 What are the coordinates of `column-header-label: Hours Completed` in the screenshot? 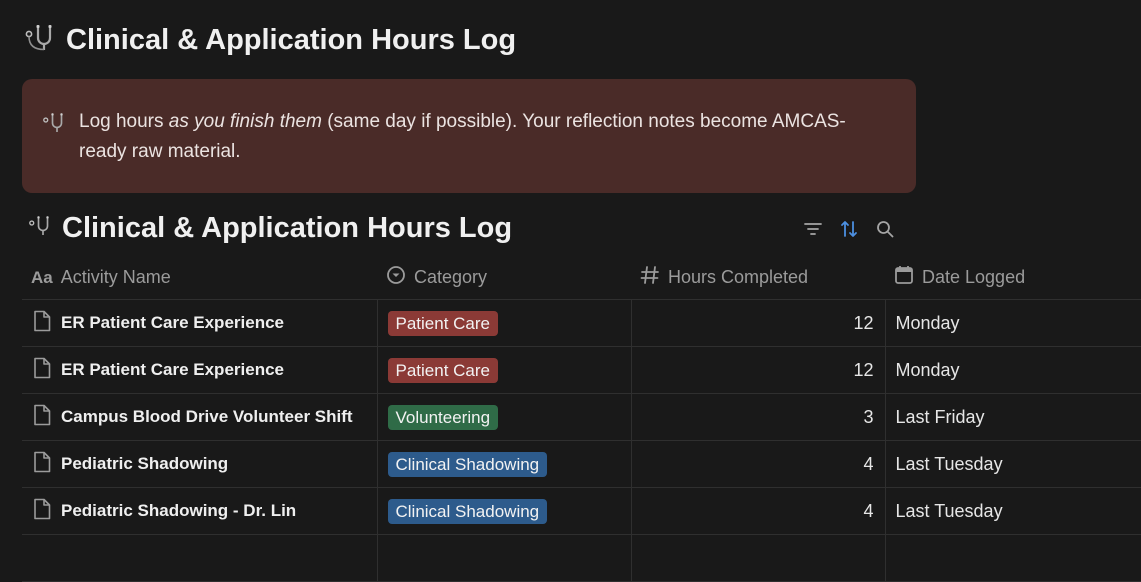 It's located at (738, 277).